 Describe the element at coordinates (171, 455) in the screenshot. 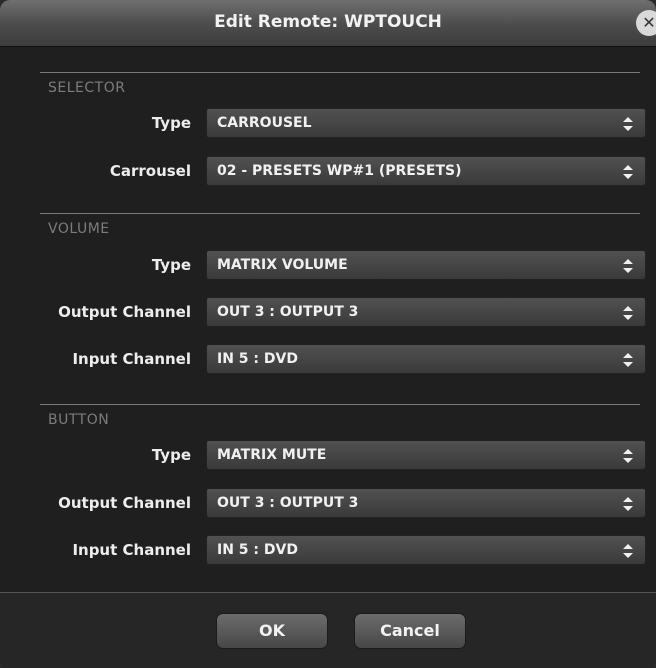

I see `button-type-label: Type` at that location.